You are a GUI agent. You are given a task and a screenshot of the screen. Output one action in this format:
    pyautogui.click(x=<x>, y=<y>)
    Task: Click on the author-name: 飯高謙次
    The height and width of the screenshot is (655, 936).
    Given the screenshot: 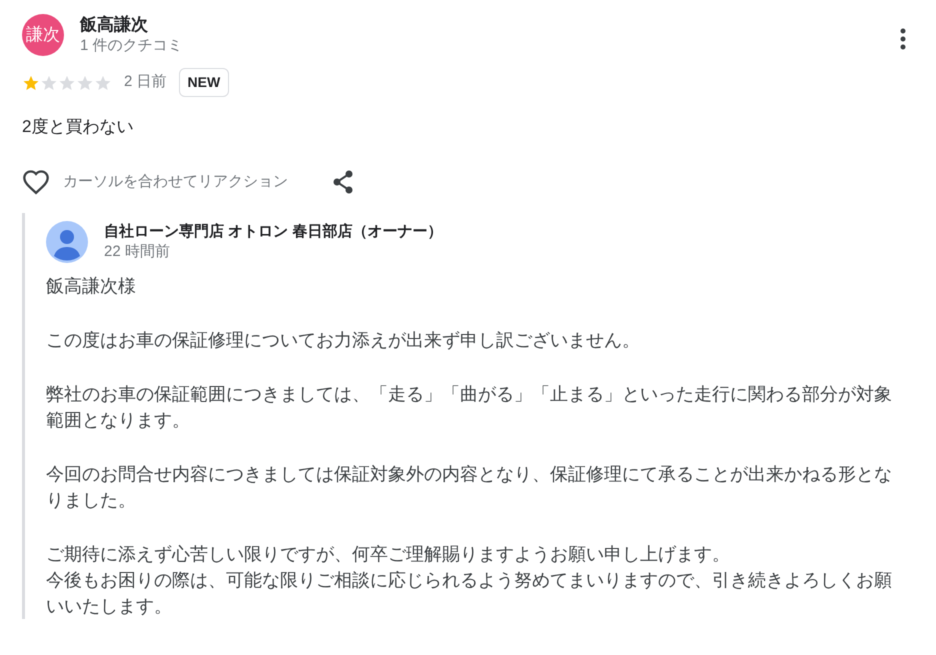 What is the action you would take?
    pyautogui.click(x=490, y=25)
    